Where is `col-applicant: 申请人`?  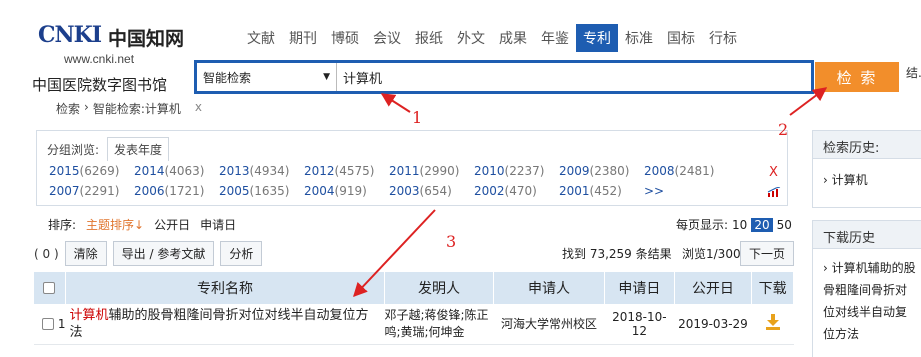
col-applicant: 申请人 is located at coordinates (549, 288).